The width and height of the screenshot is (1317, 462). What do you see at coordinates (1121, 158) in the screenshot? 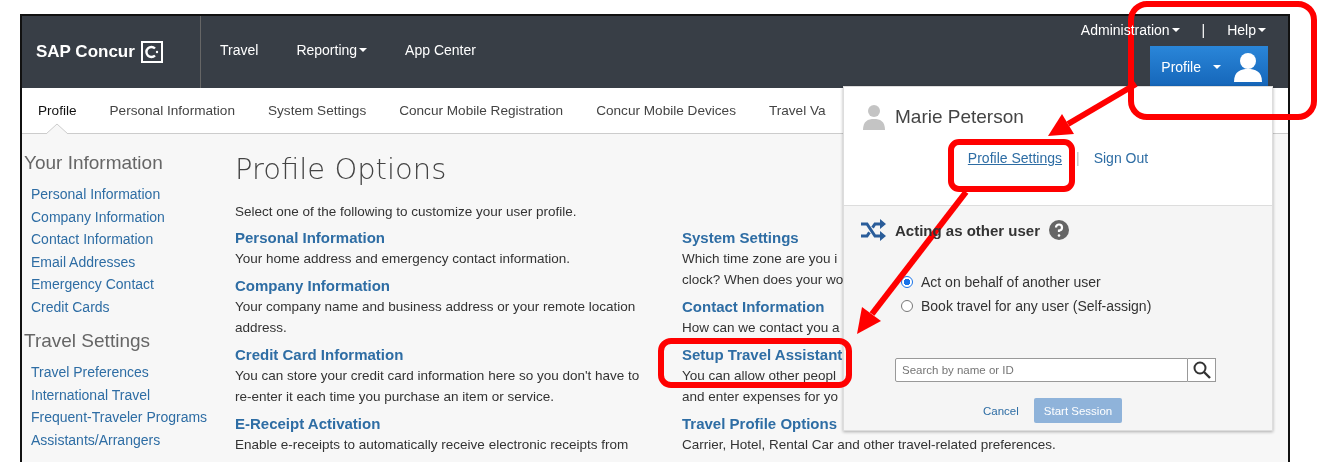
I see `menu-link: Sign Out` at bounding box center [1121, 158].